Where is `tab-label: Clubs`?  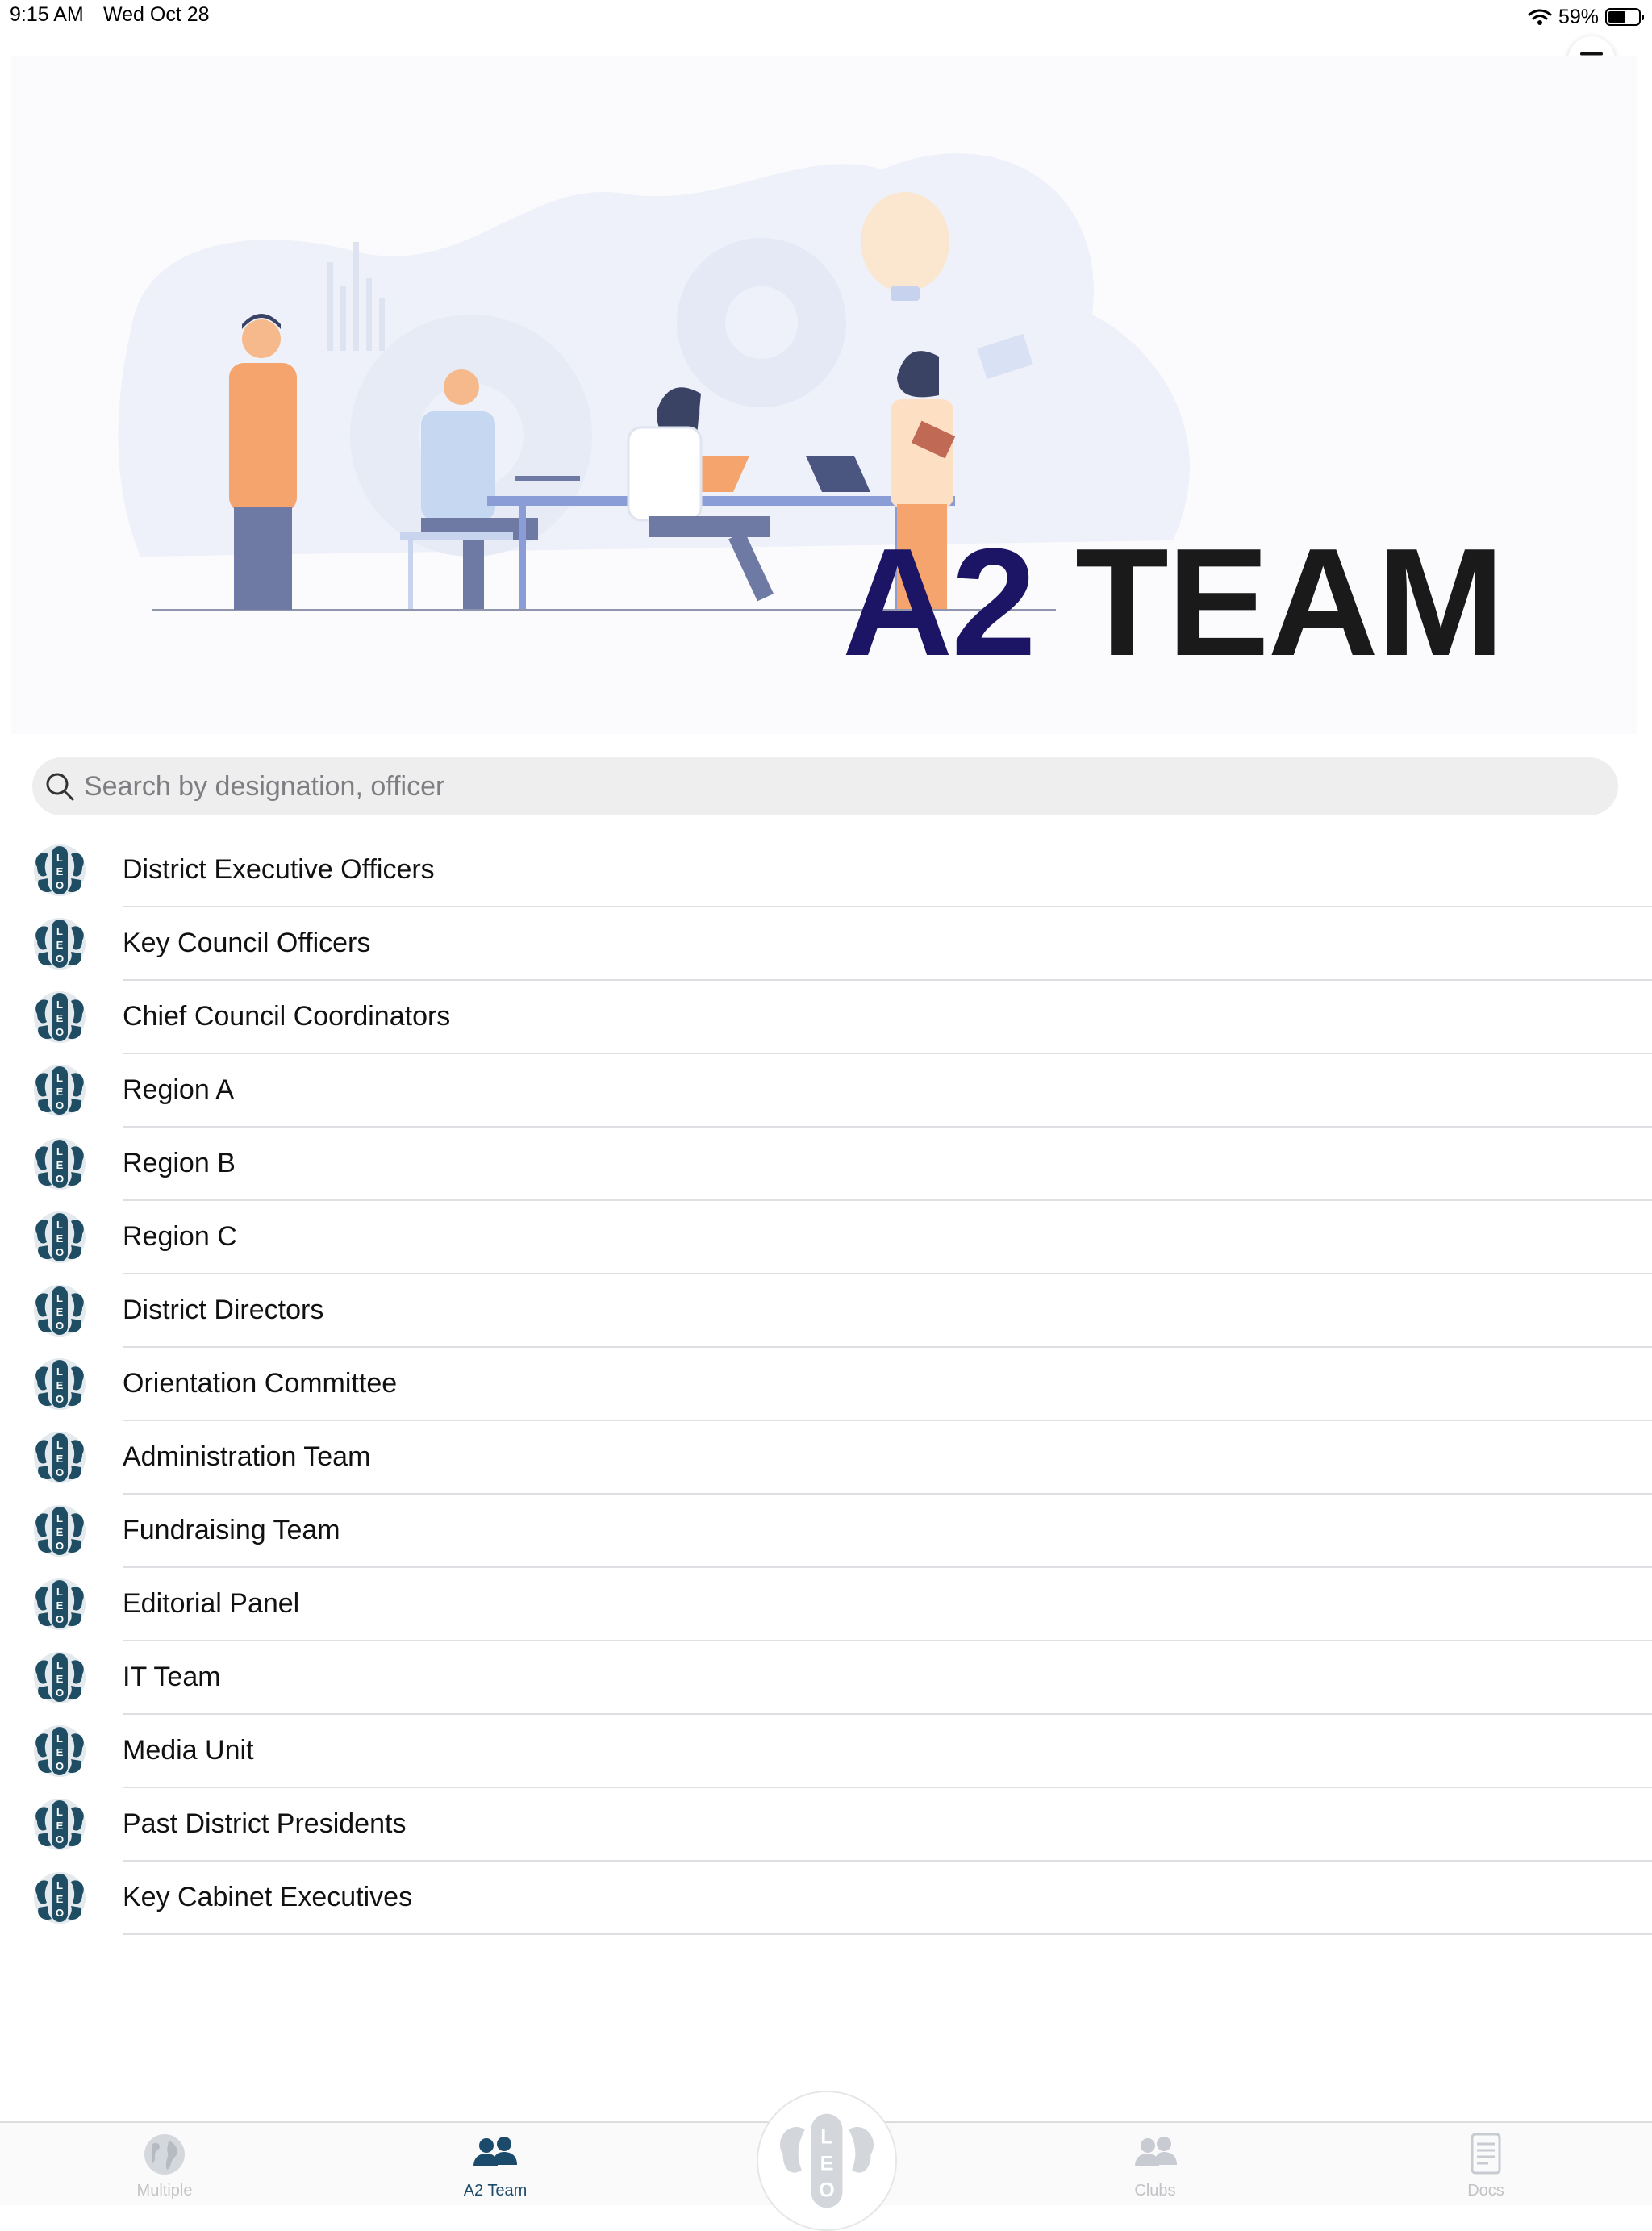 tab-label: Clubs is located at coordinates (1155, 2191).